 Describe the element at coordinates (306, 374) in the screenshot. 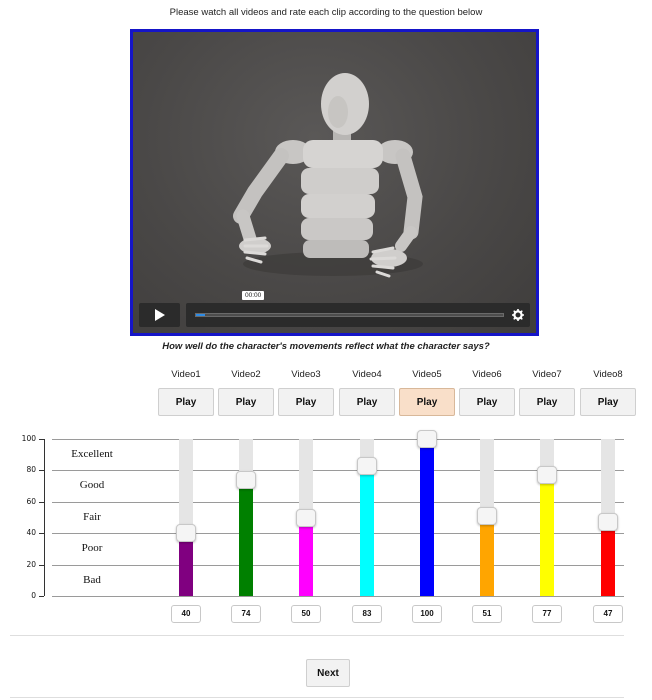

I see `video-label: Video3` at that location.